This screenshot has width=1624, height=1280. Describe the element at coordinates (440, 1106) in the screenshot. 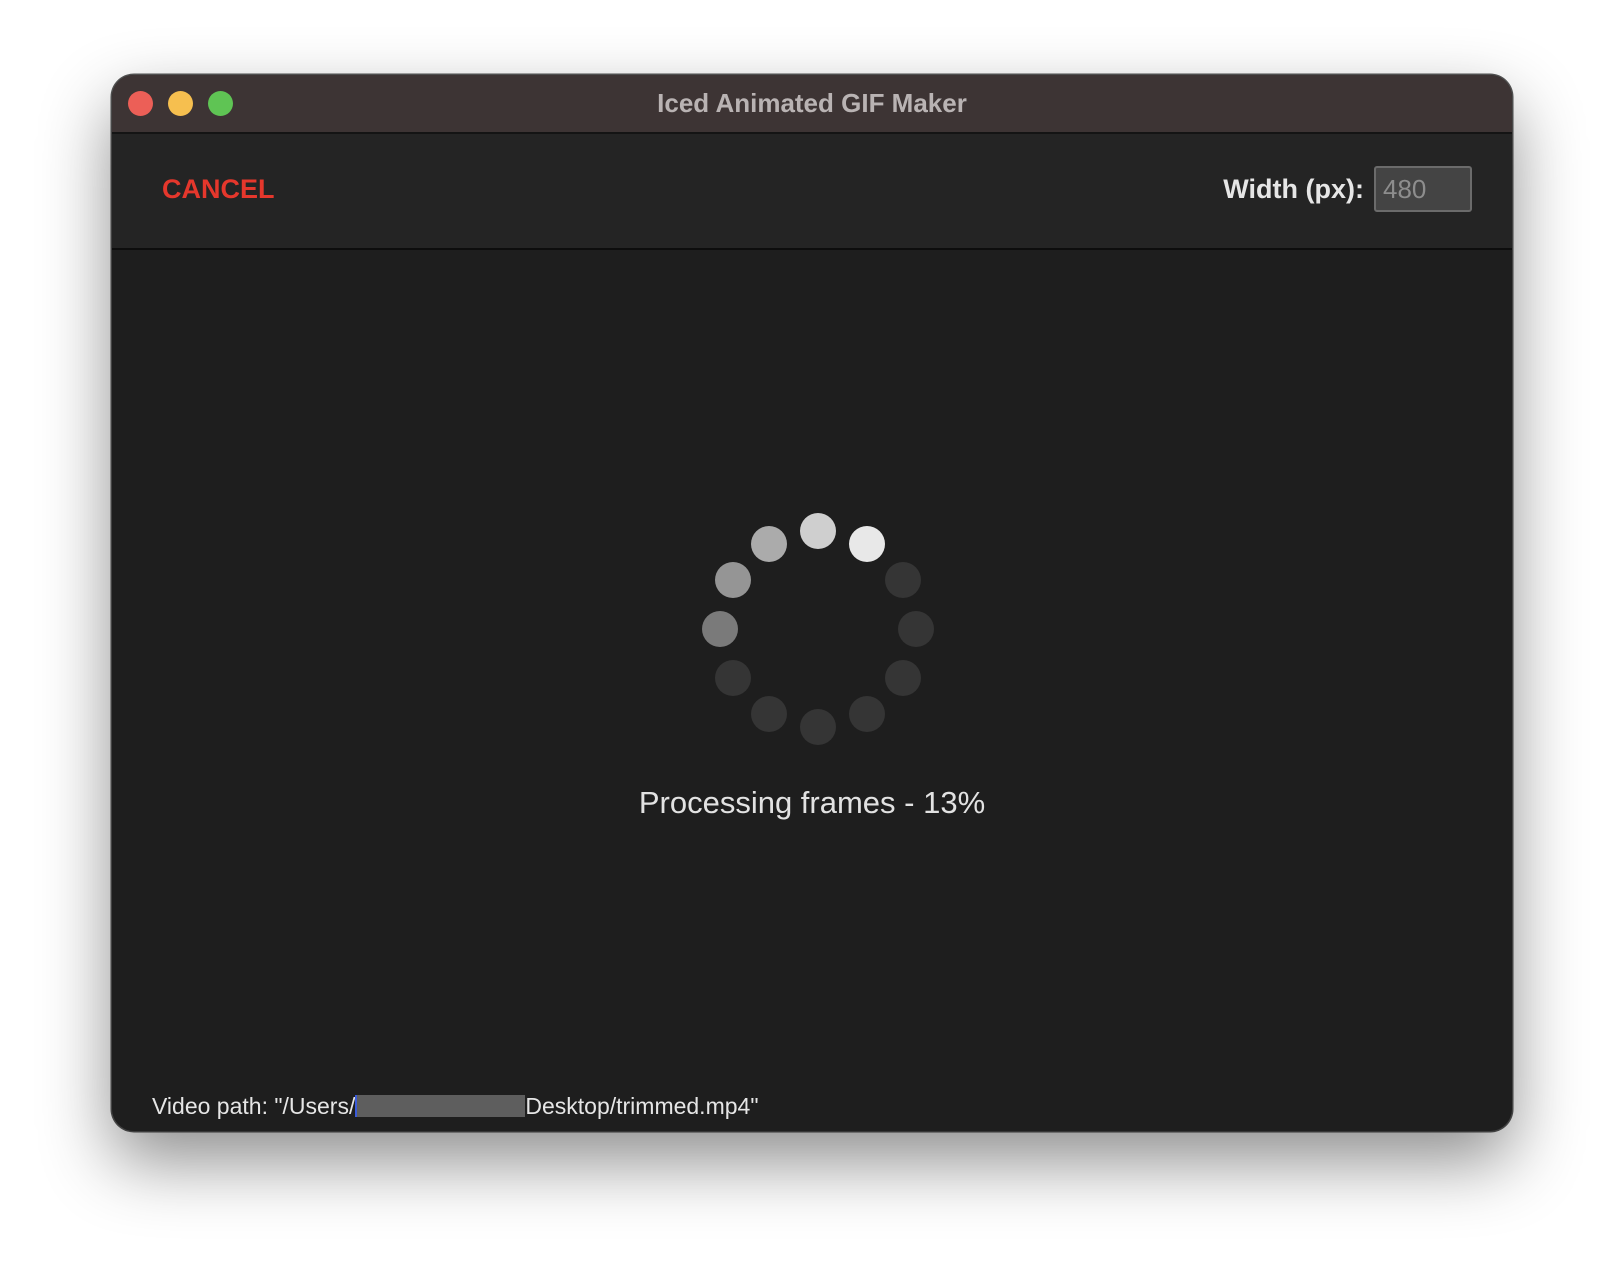

I see `redacted-username` at that location.